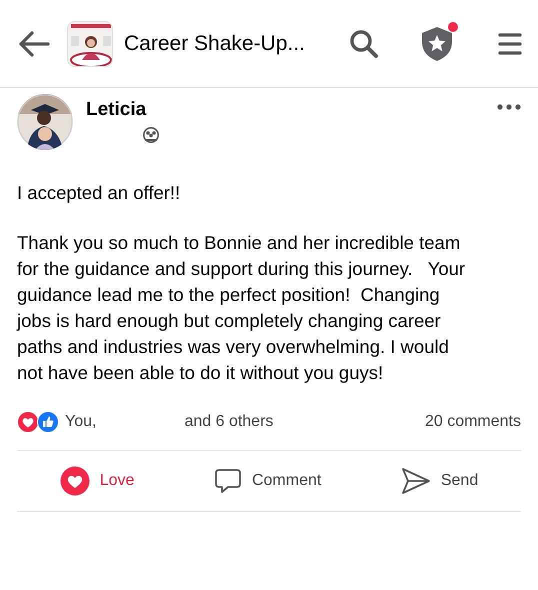 The height and width of the screenshot is (590, 538). I want to click on avatar, so click(45, 122).